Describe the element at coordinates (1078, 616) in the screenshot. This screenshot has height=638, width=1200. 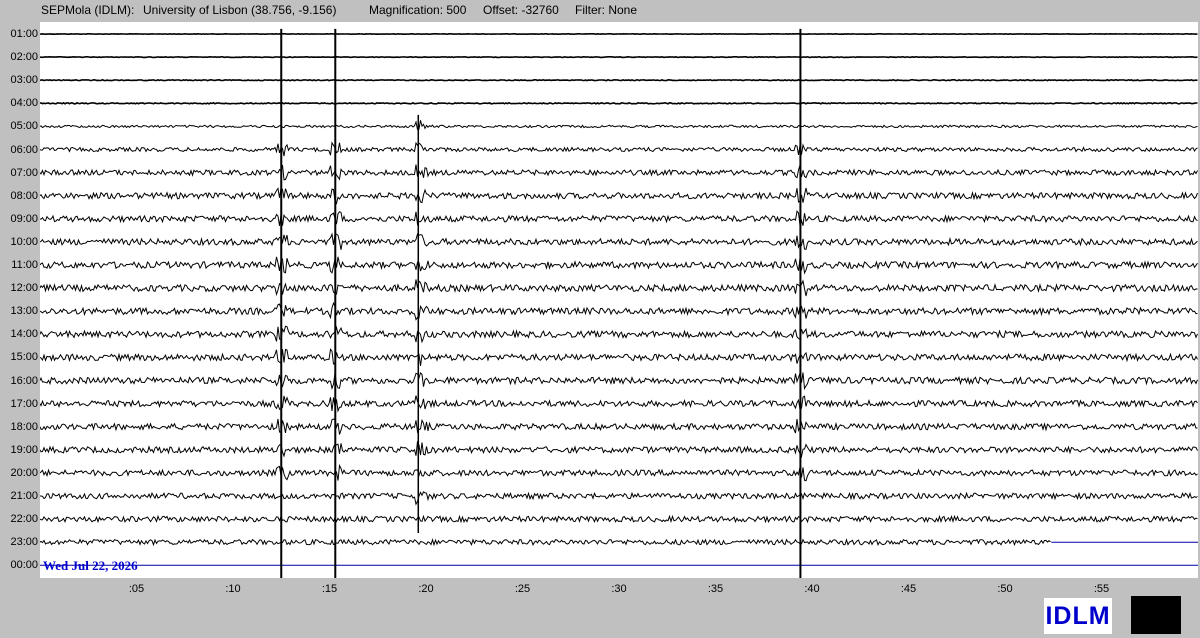
I see `station-logo: IDLM` at that location.